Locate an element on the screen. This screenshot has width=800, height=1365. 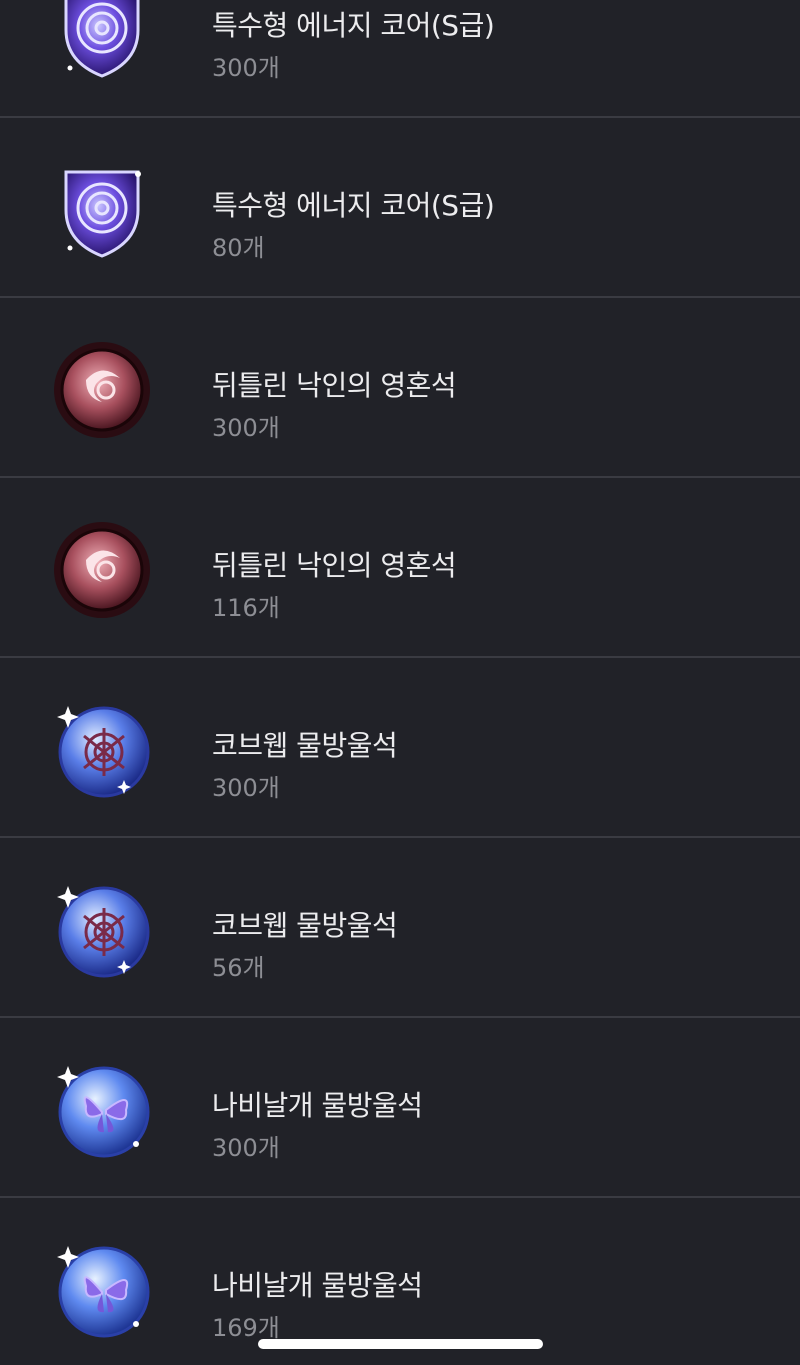
list-item: 뒤틀린 낙인의 영혼석 116개 is located at coordinates (400, 568).